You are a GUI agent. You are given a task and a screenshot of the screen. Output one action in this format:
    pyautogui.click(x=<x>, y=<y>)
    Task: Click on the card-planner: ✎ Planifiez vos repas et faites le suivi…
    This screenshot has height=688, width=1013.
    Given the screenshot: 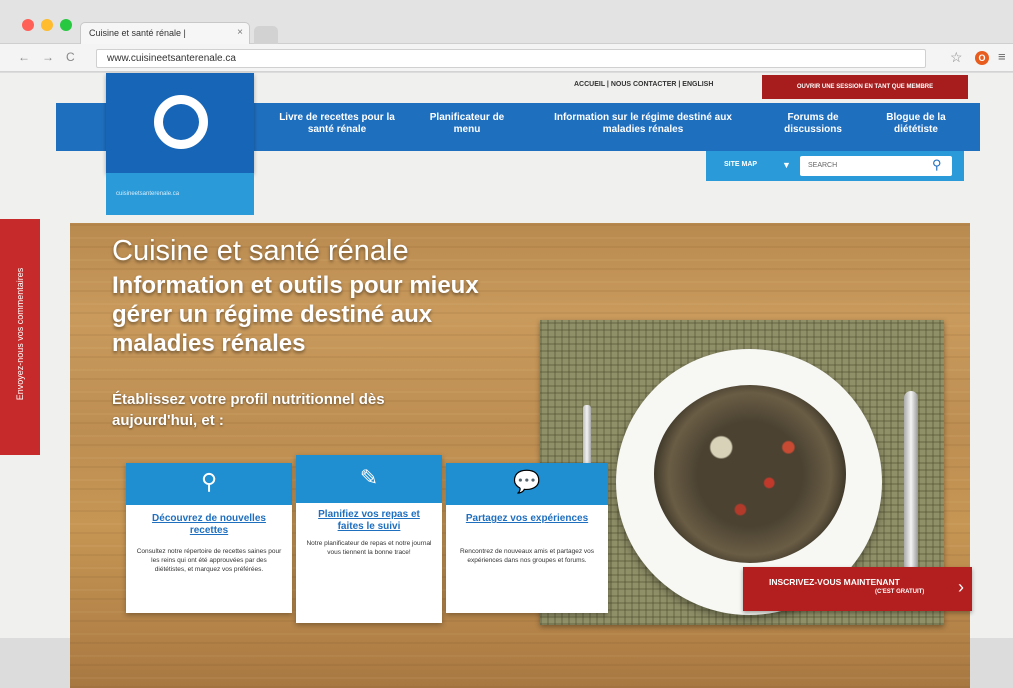 What is the action you would take?
    pyautogui.click(x=369, y=539)
    